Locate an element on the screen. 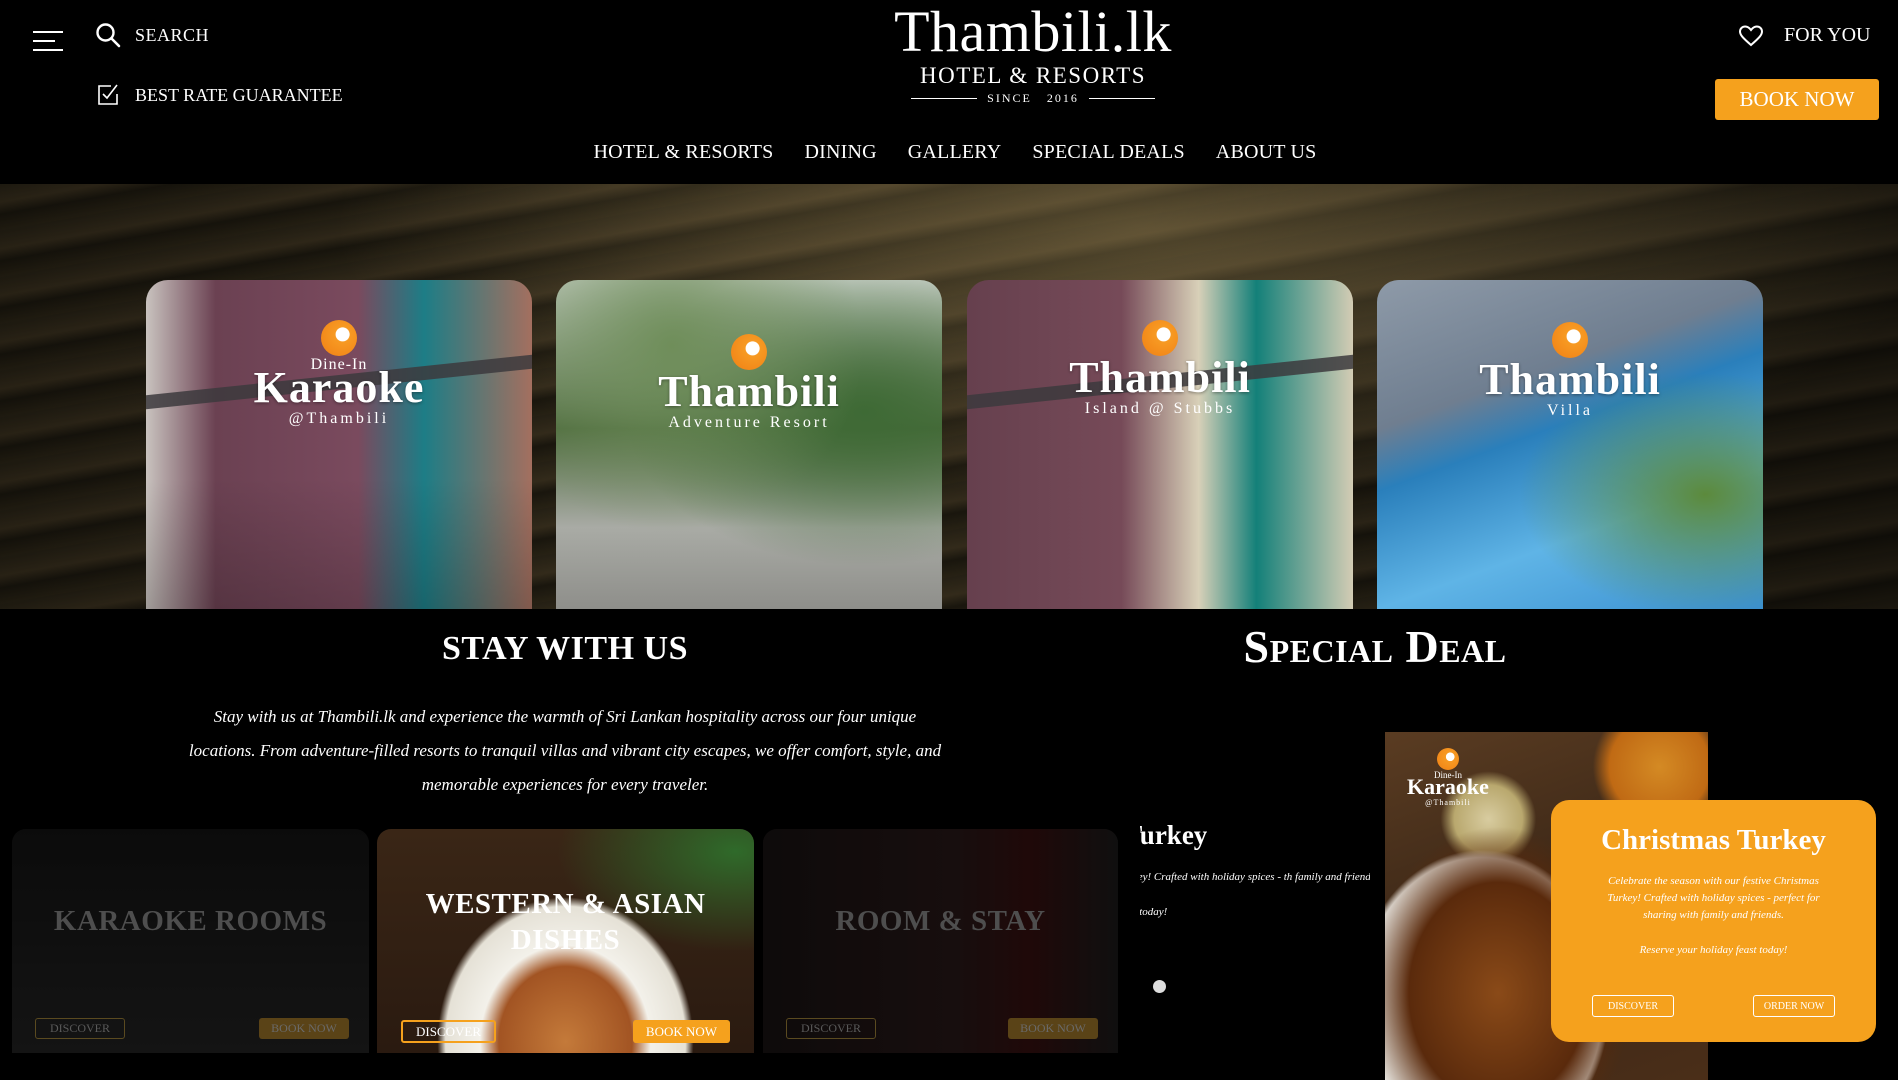  site-logo: Thambili.lk HOTEL & RESORTS SINCE 2016 is located at coordinates (1033, 55).